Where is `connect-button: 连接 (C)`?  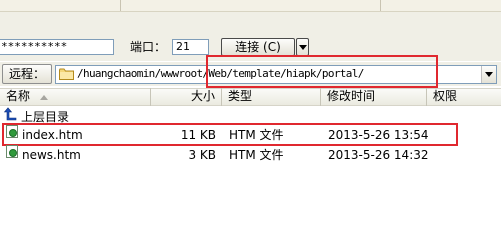 connect-button: 连接 (C) is located at coordinates (258, 47).